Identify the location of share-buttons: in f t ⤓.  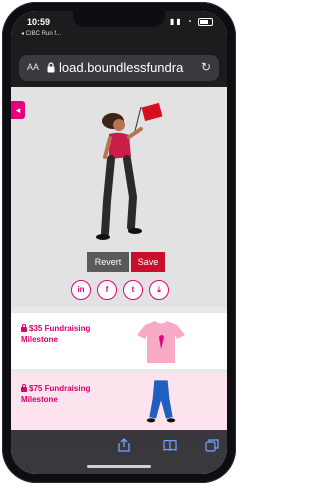
(126, 291).